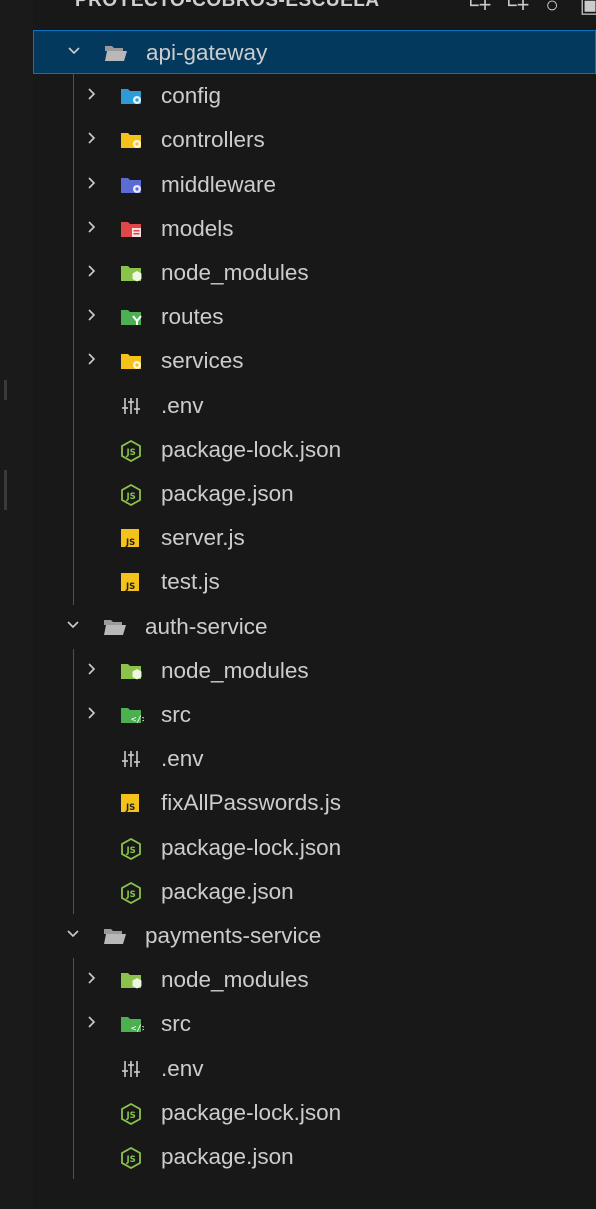 The height and width of the screenshot is (1209, 596). What do you see at coordinates (192, 317) in the screenshot?
I see `item-label: routes` at bounding box center [192, 317].